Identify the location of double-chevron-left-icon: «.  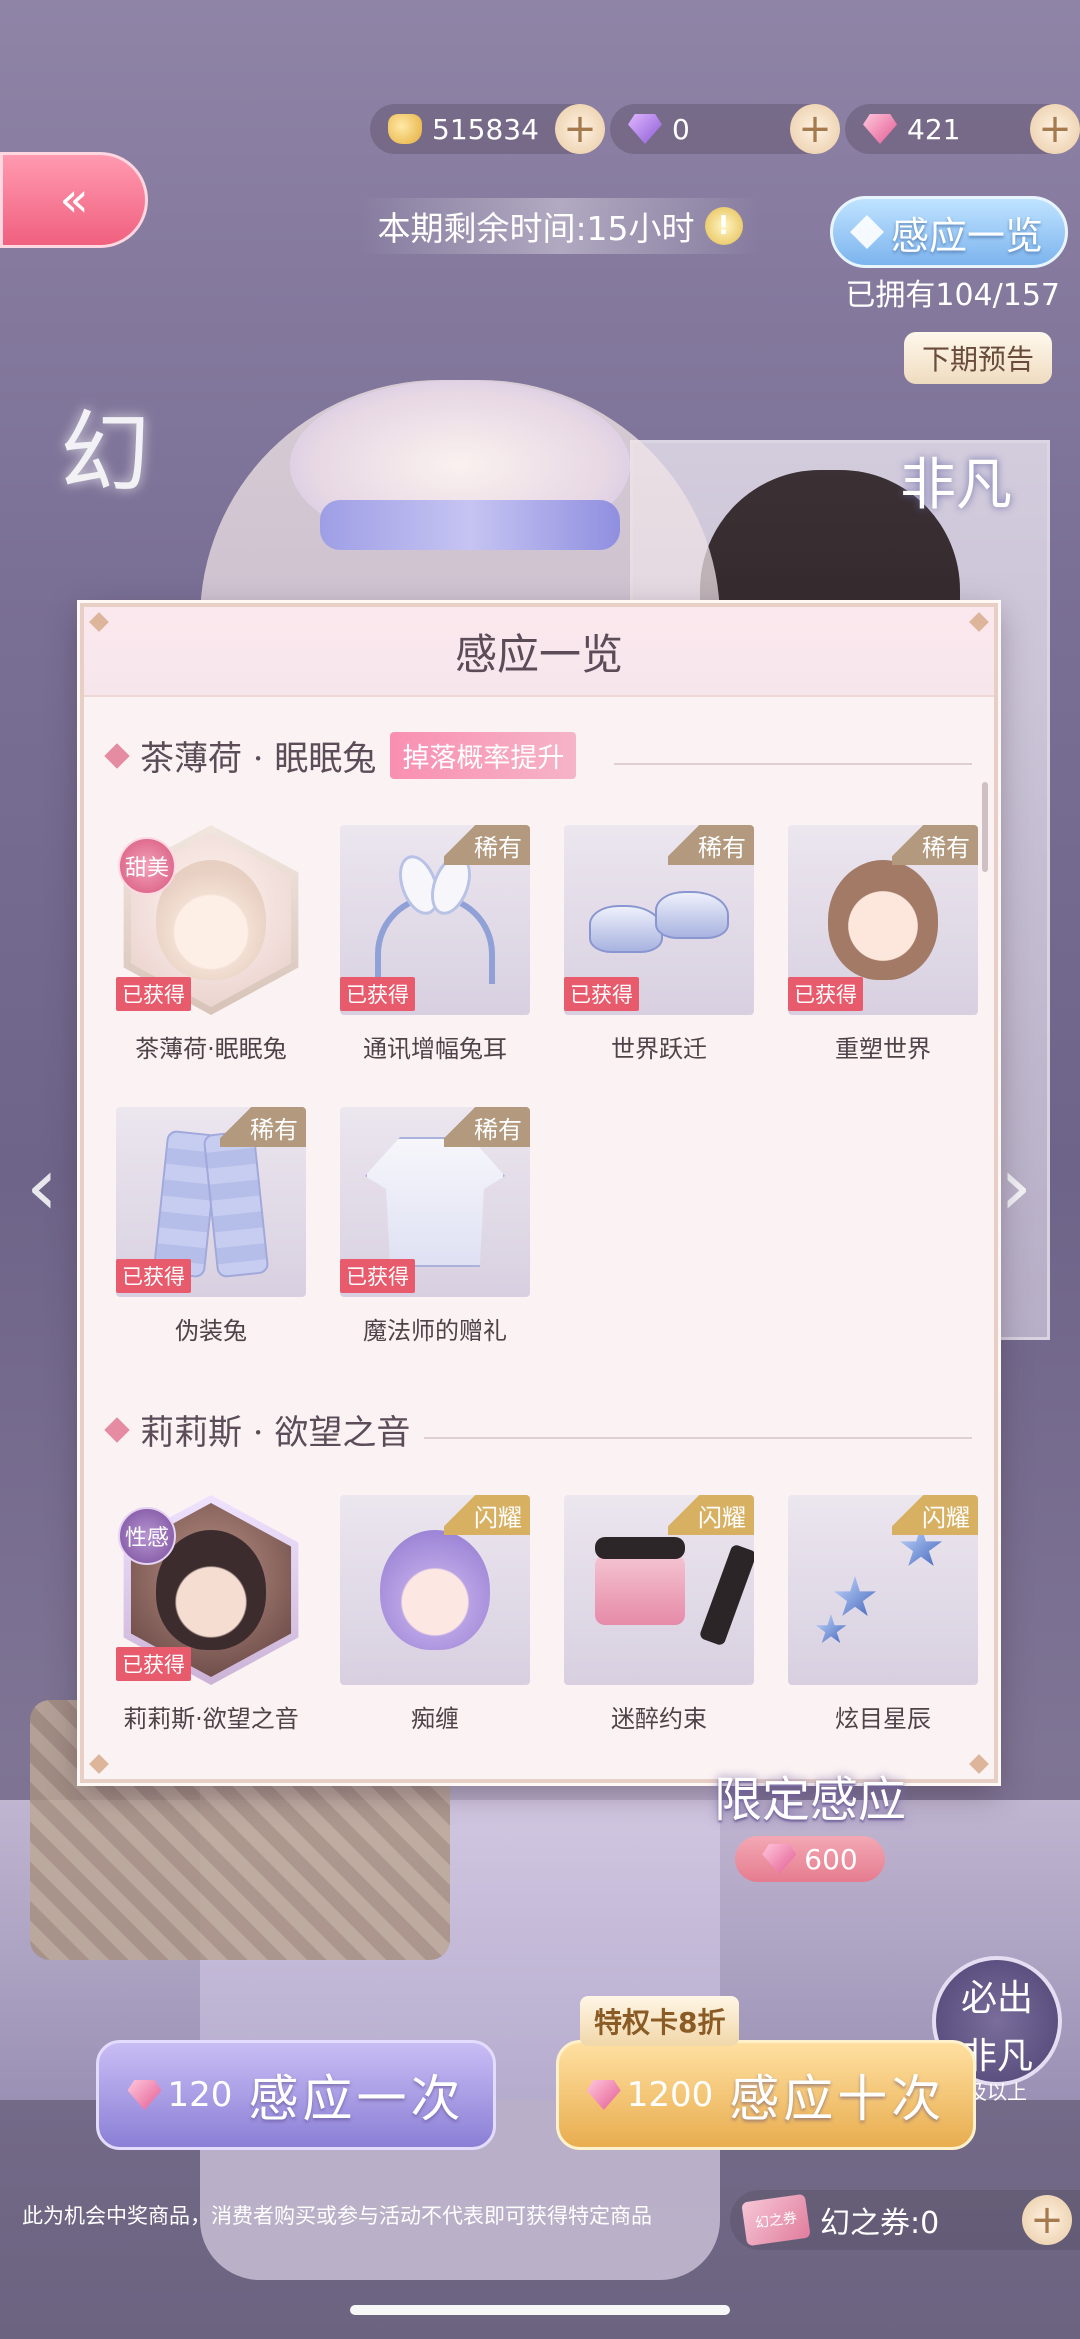
(74, 200).